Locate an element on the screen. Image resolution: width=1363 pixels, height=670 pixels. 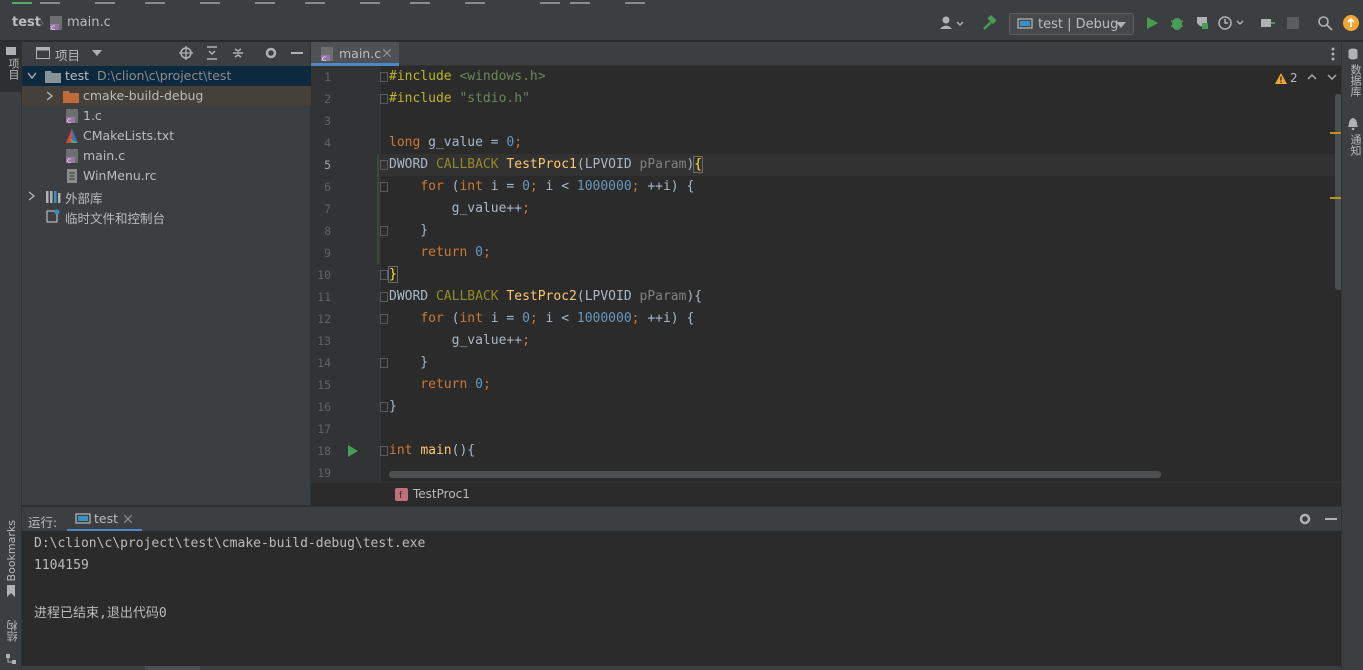
coverage-icon is located at coordinates (1202, 23).